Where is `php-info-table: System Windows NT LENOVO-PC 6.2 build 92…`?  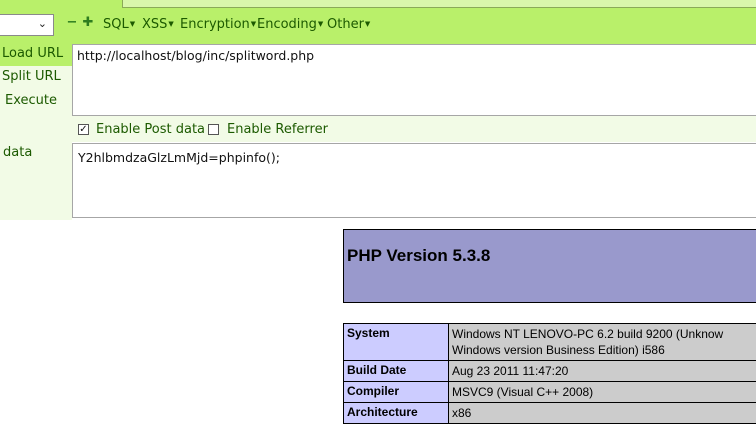 php-info-table: System Windows NT LENOVO-PC 6.2 build 92… is located at coordinates (549, 373).